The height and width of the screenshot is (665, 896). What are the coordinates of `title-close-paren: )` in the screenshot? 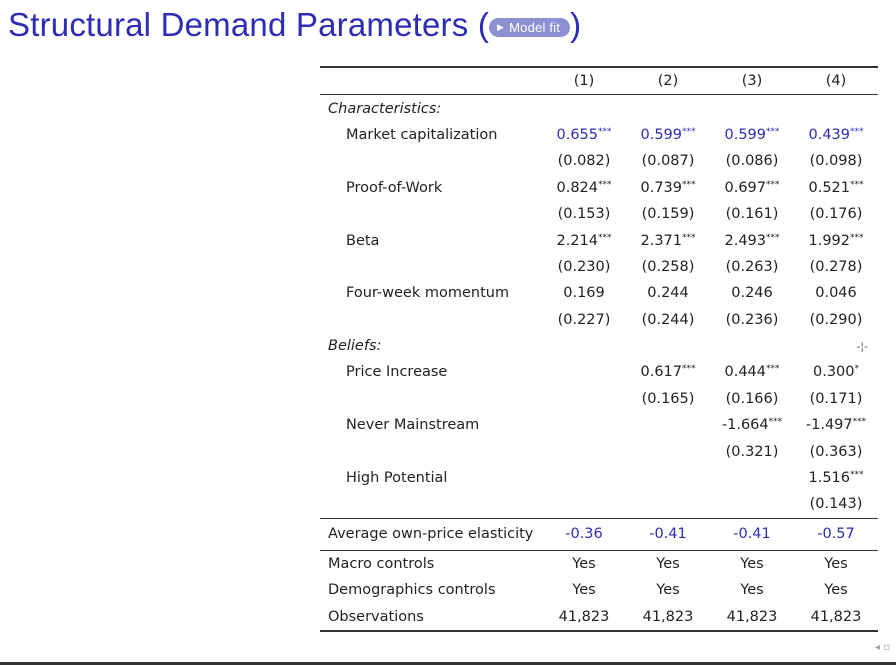 It's located at (576, 24).